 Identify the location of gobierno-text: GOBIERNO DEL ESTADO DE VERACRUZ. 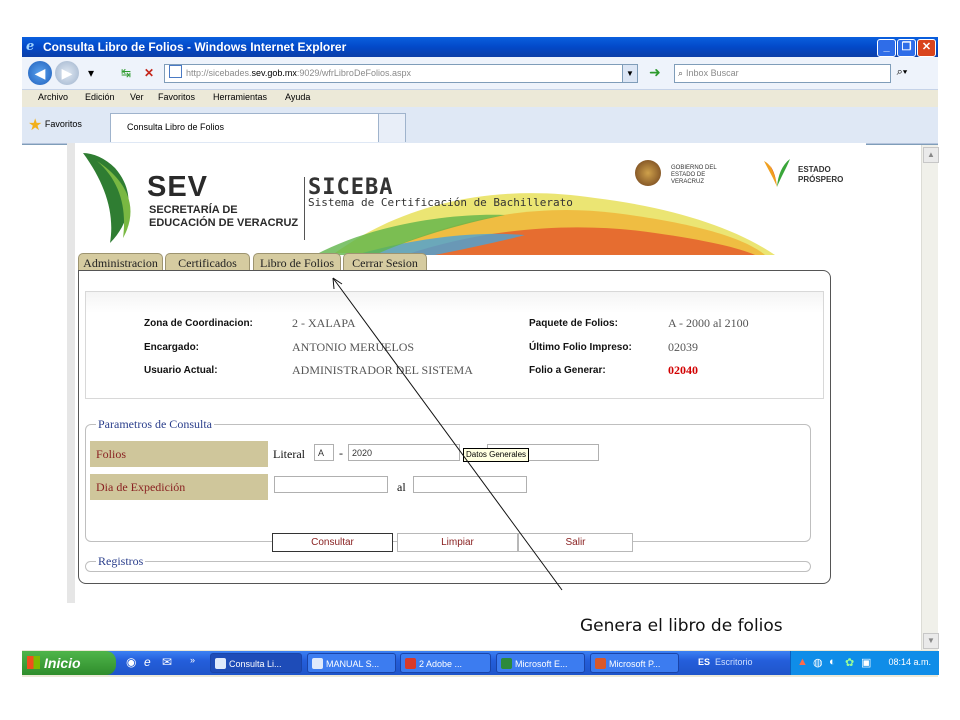
(694, 175).